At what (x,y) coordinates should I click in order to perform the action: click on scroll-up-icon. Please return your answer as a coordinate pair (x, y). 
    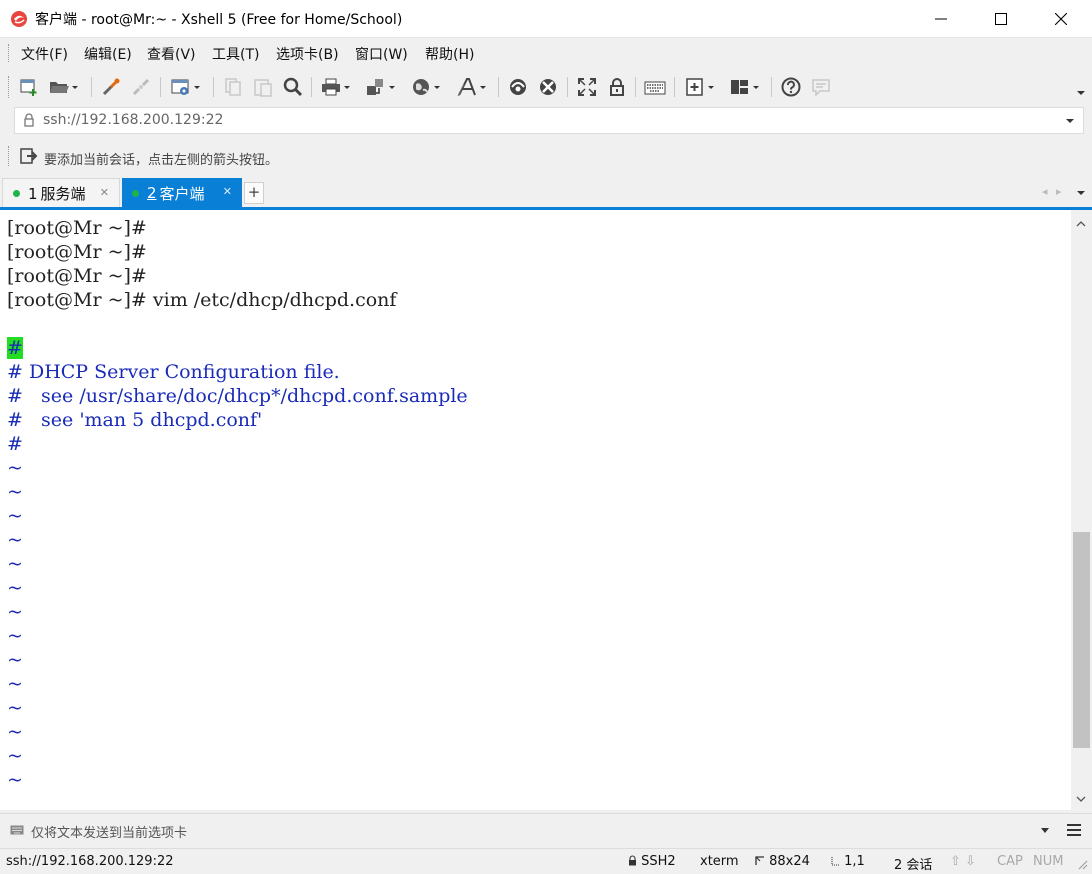
    Looking at the image, I should click on (1081, 224).